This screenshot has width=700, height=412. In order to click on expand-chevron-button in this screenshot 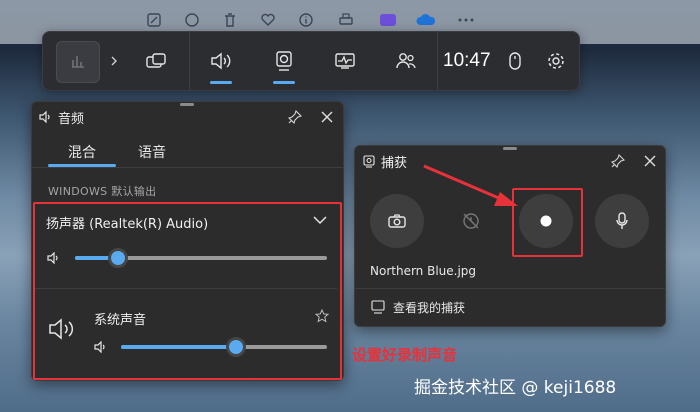, I will do `click(114, 61)`.